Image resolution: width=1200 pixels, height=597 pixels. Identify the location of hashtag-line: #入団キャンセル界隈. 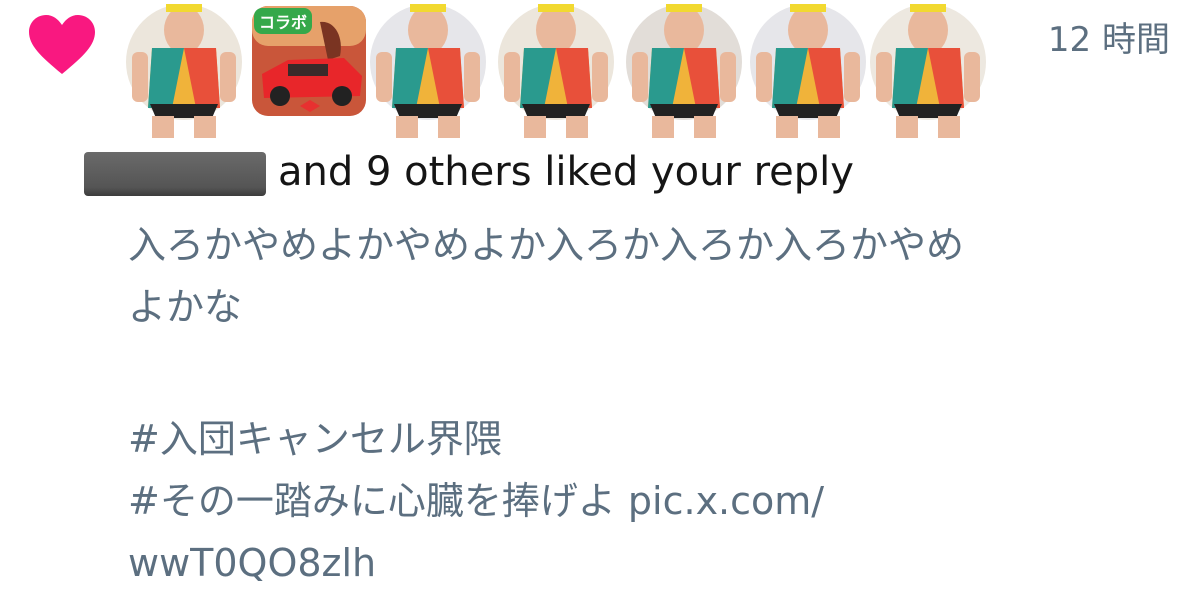
(315, 439).